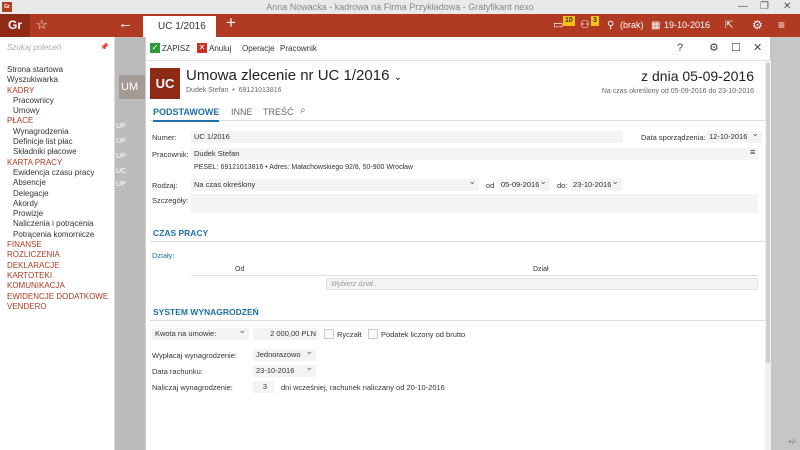 The height and width of the screenshot is (450, 800). What do you see at coordinates (164, 137) in the screenshot?
I see `number-label: Numer:` at bounding box center [164, 137].